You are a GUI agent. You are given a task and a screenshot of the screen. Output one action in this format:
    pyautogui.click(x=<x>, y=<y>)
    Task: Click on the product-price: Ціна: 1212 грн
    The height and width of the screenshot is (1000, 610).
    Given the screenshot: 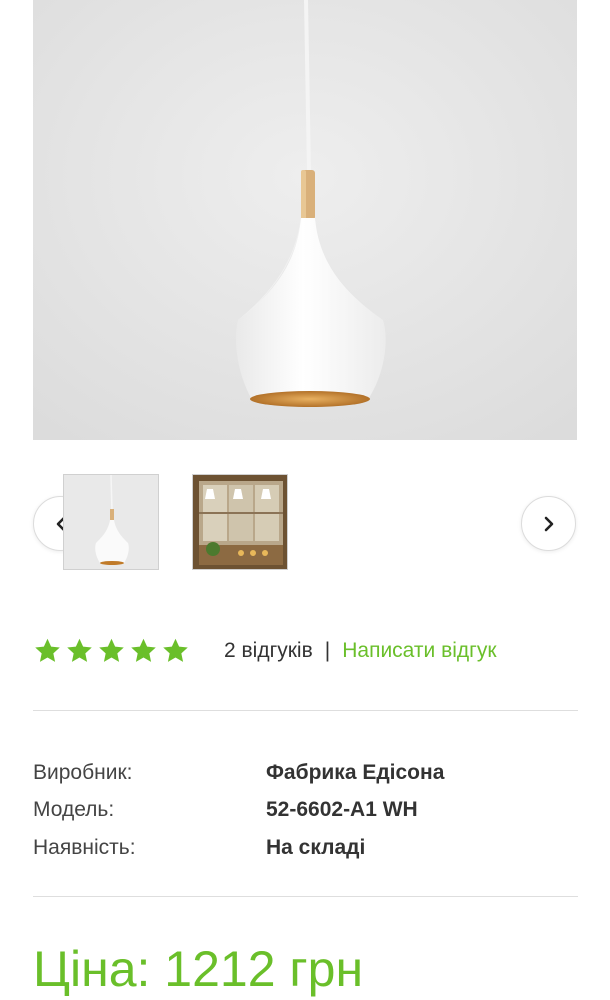 What is the action you would take?
    pyautogui.click(x=198, y=969)
    